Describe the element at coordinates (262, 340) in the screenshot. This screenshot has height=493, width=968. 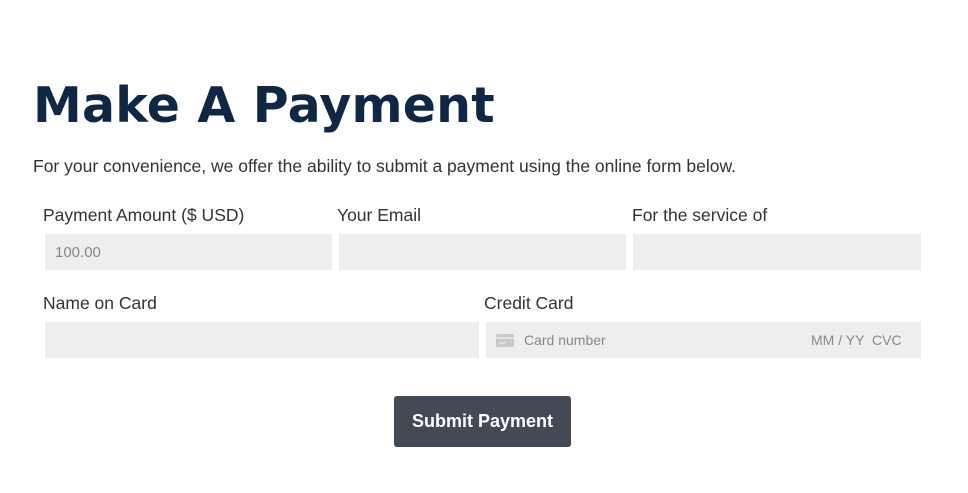
I see `name-on-card-input` at that location.